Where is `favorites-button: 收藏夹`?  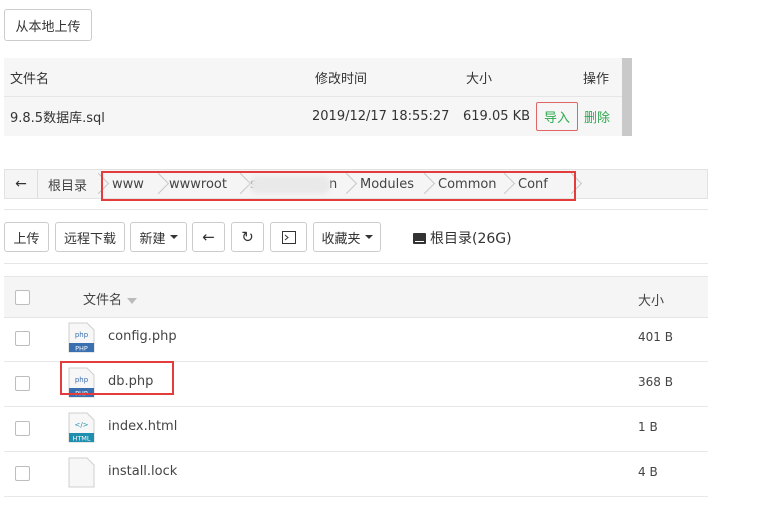 favorites-button: 收藏夹 is located at coordinates (347, 237).